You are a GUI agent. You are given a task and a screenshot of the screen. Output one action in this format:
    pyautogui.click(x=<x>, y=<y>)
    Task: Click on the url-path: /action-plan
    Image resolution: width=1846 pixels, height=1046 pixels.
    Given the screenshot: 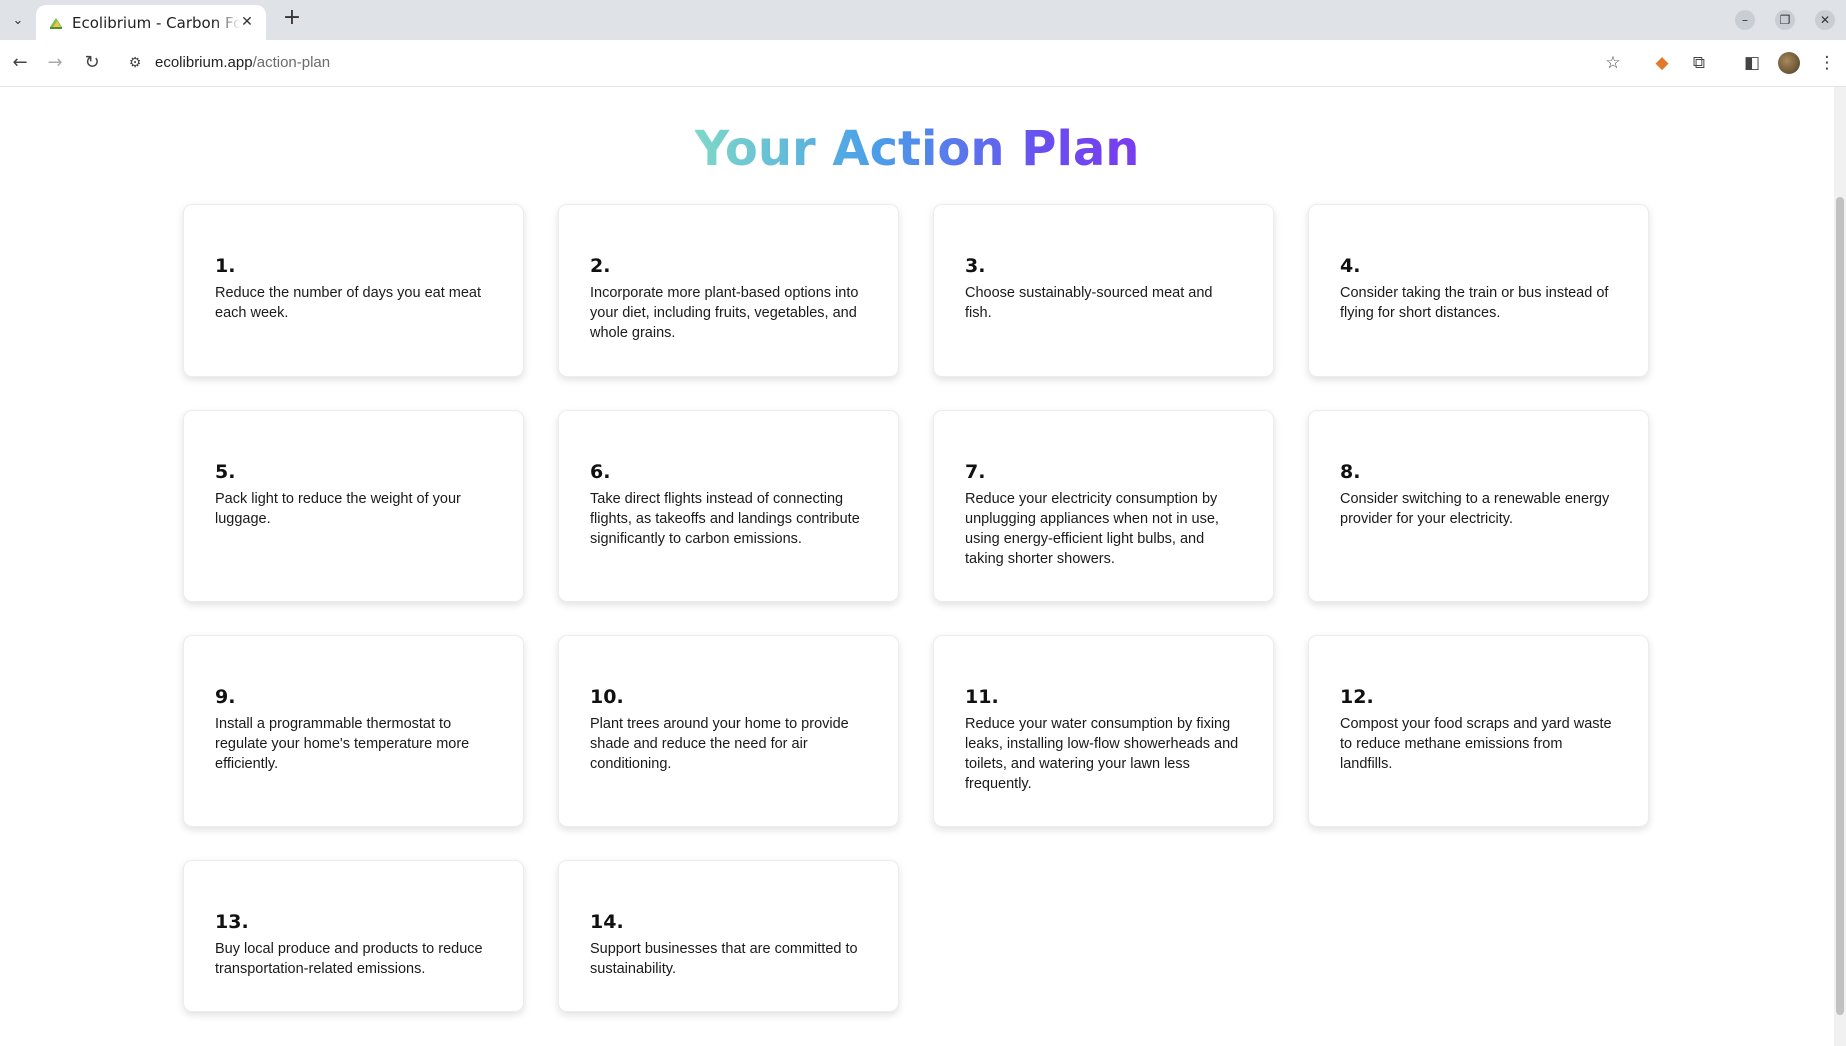 What is the action you would take?
    pyautogui.click(x=291, y=62)
    